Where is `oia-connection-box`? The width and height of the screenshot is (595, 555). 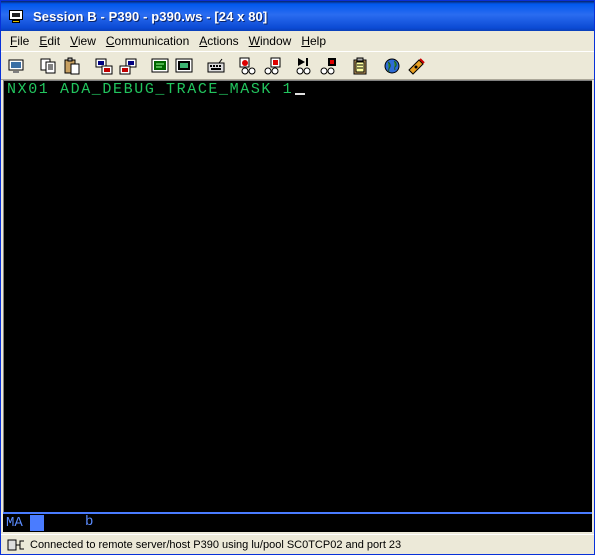
oia-connection-box is located at coordinates (37, 523).